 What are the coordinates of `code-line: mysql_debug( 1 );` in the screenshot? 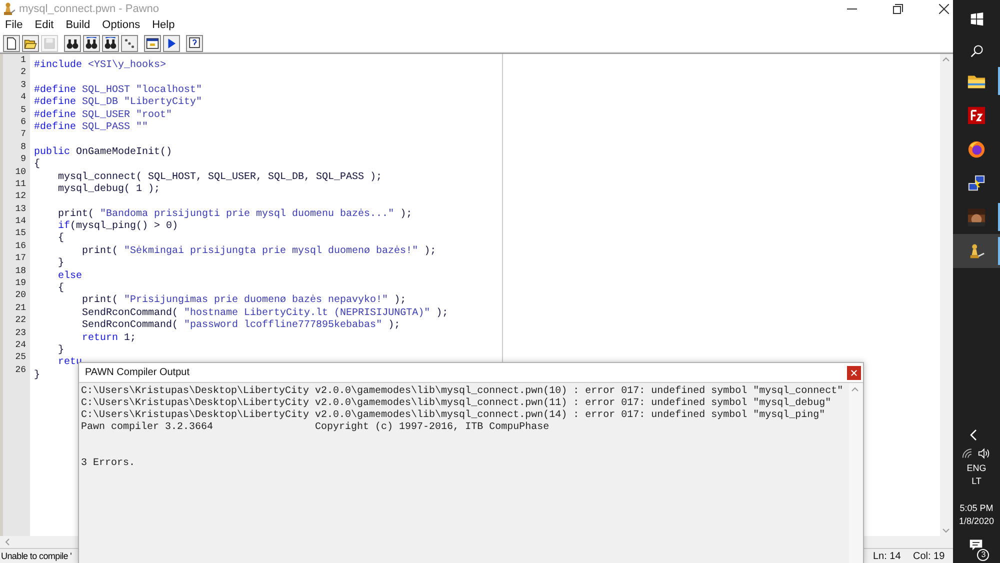 It's located at (108, 189).